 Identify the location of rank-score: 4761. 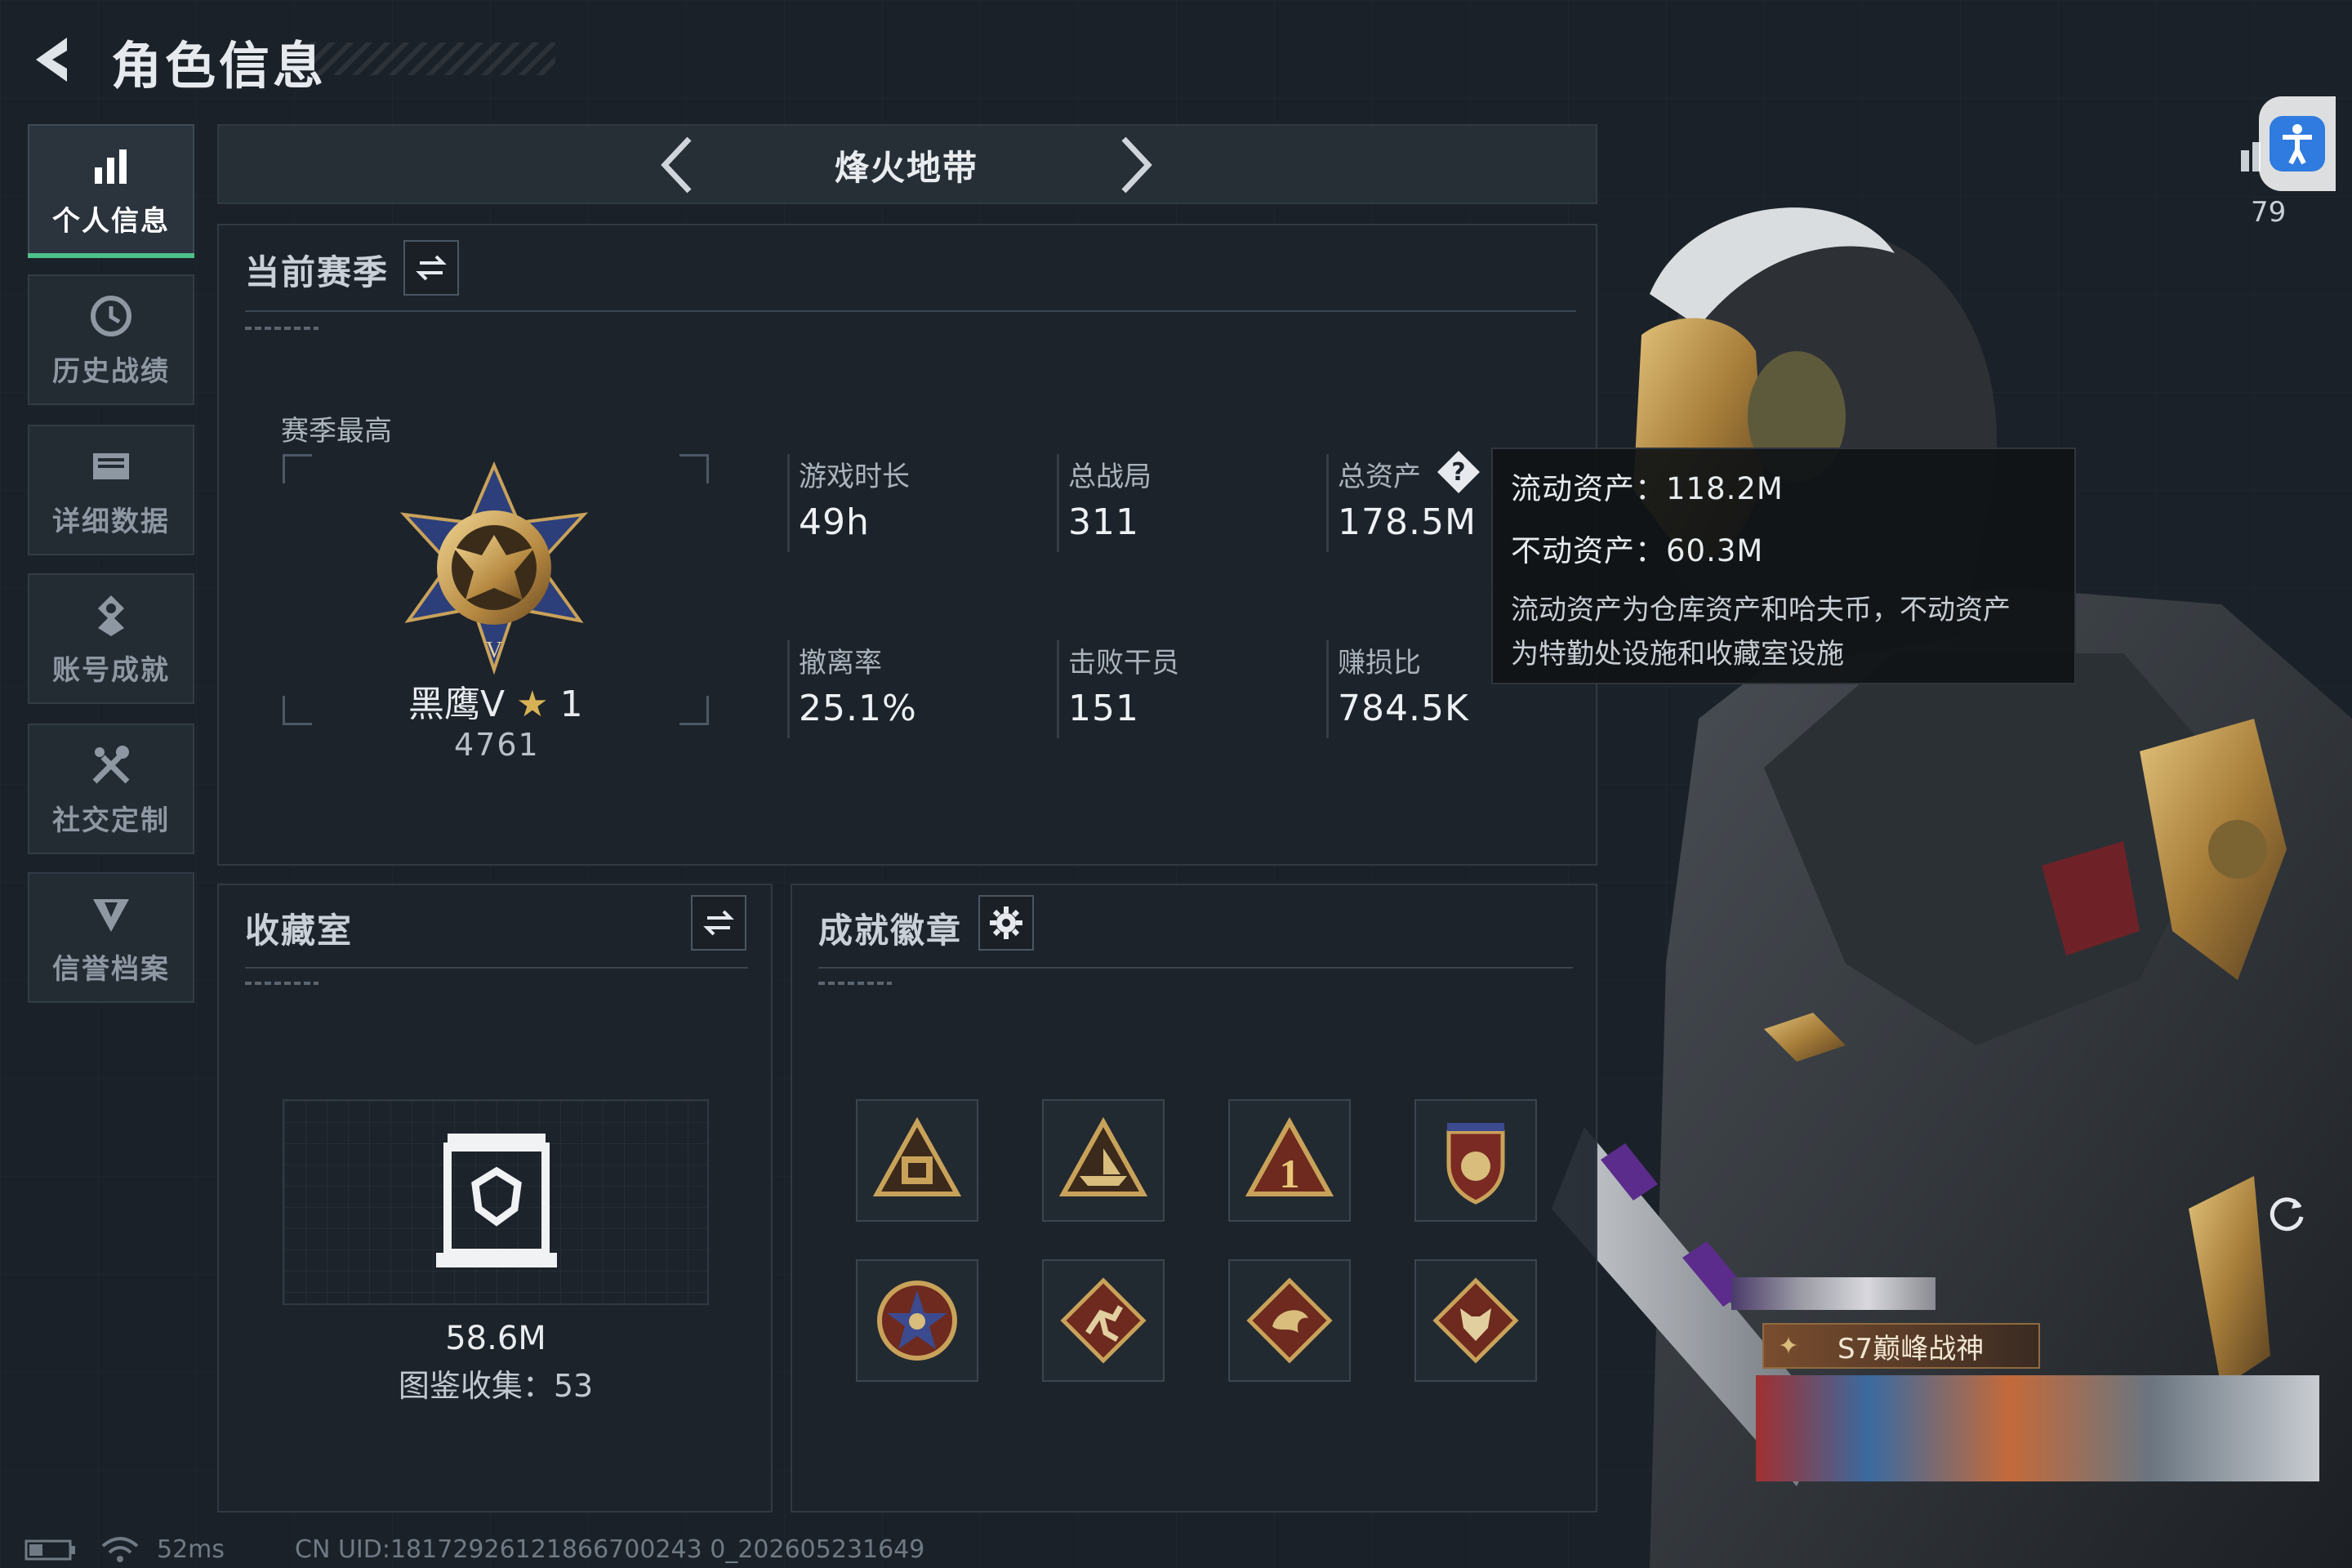
(497, 745).